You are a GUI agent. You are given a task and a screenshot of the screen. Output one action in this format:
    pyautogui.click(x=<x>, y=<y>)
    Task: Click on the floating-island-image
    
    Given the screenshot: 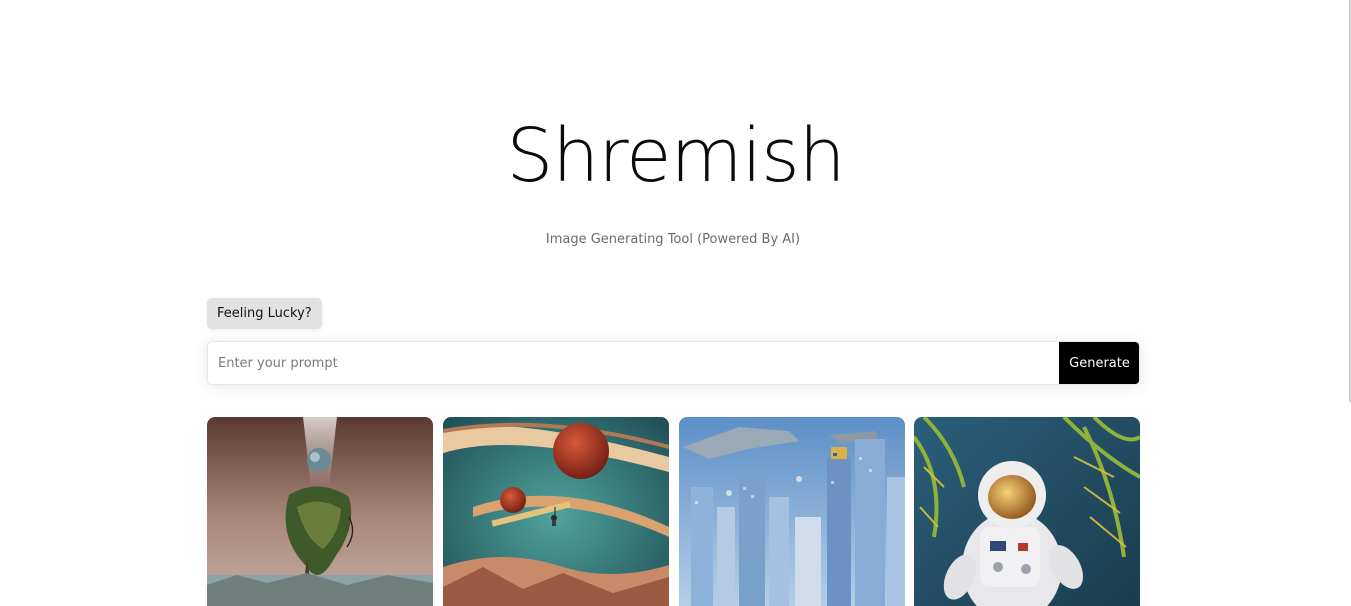 What is the action you would take?
    pyautogui.click(x=320, y=511)
    